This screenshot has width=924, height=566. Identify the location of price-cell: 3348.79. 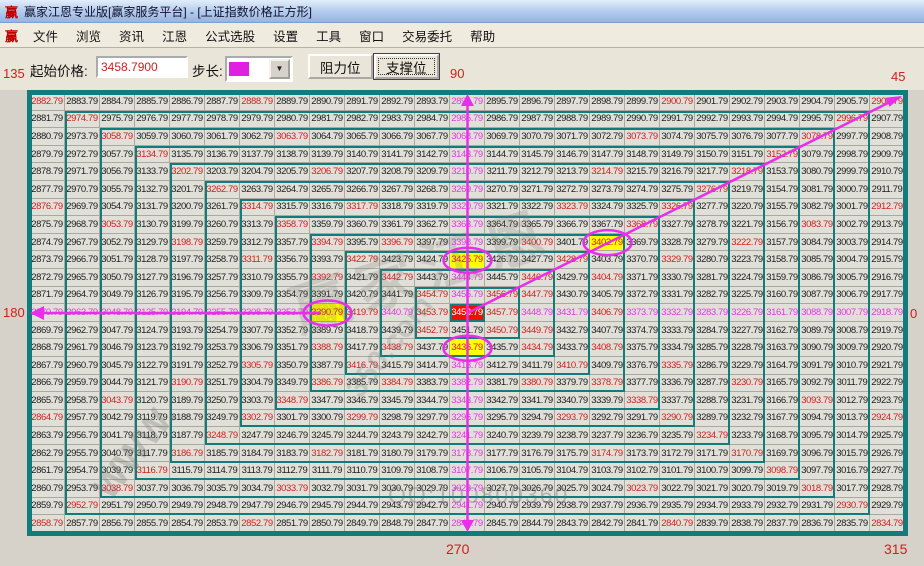
(292, 401).